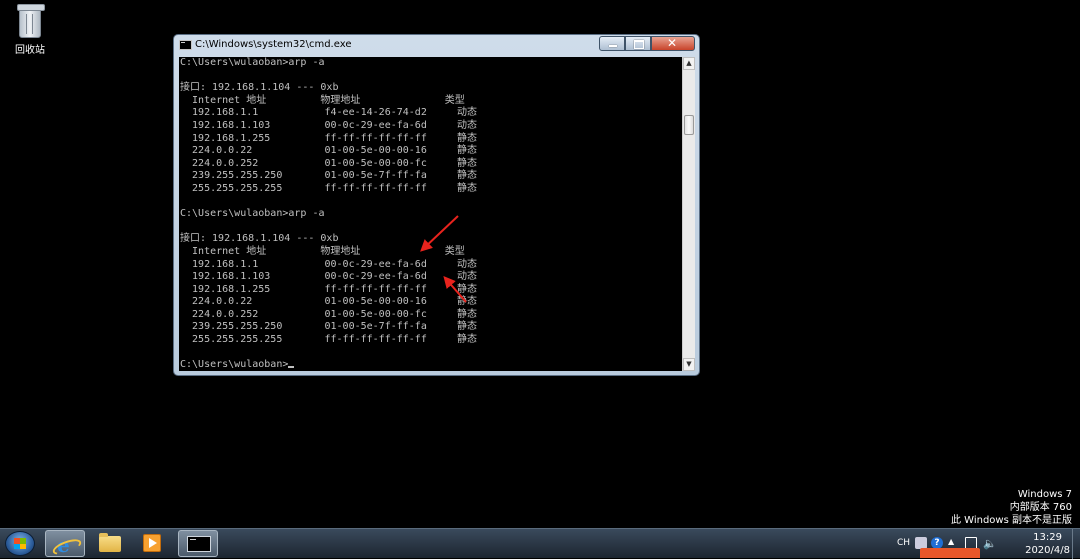 Image resolution: width=1080 pixels, height=559 pixels. I want to click on recycle-bin-shortcut: 回收站, so click(30, 30).